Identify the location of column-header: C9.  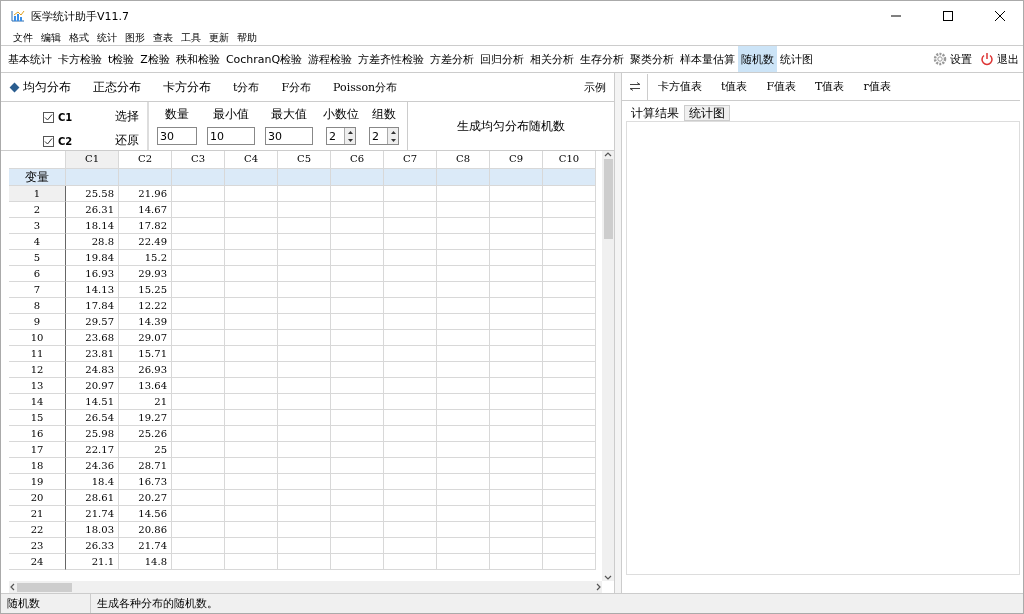
(516, 160).